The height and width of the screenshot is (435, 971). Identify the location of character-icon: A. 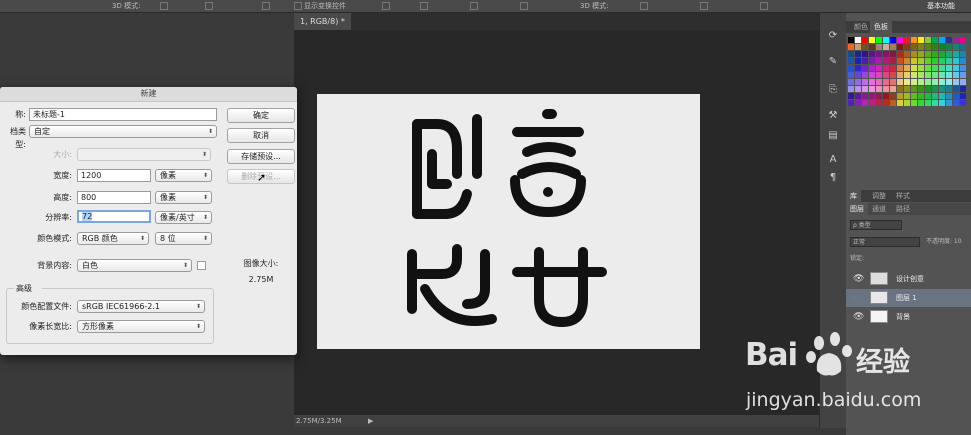
(833, 160).